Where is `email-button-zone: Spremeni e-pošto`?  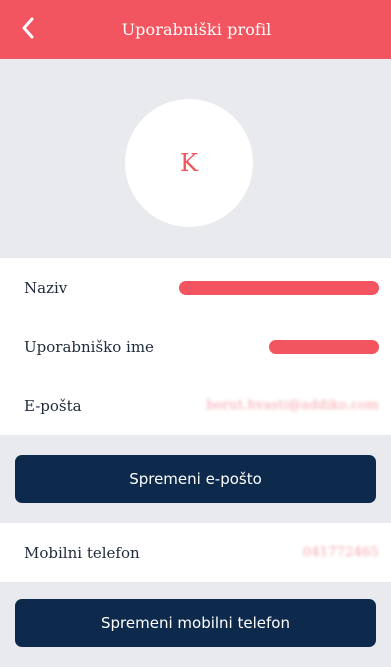
email-button-zone: Spremeni e-pošto is located at coordinates (195, 479).